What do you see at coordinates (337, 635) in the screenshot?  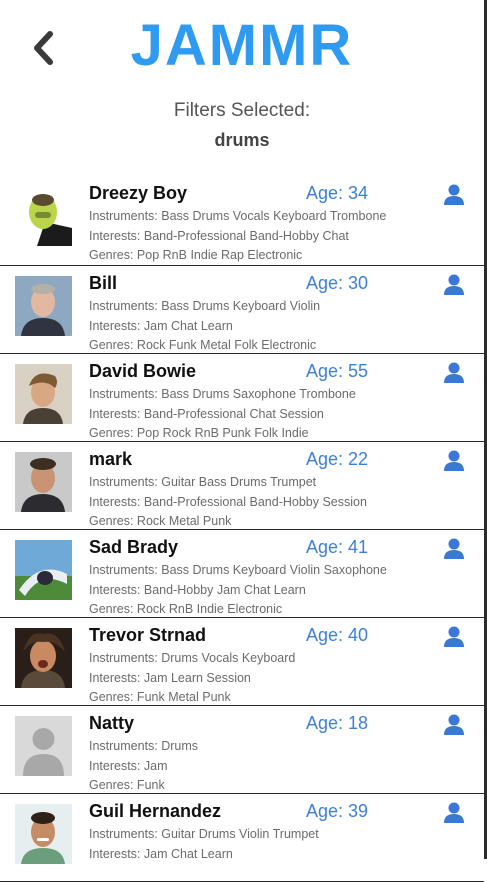 I see `user-age: Age: 40` at bounding box center [337, 635].